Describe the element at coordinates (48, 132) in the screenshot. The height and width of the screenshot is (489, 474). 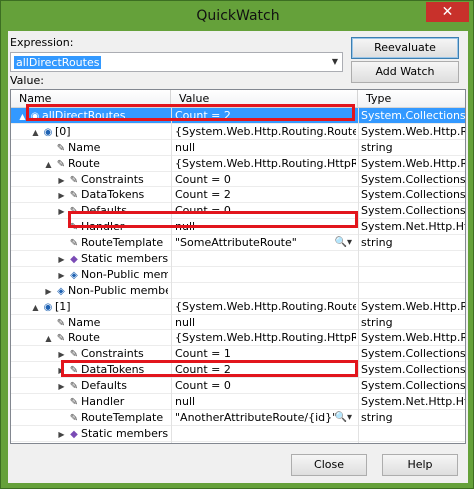
I see `object-icon: ◉` at that location.